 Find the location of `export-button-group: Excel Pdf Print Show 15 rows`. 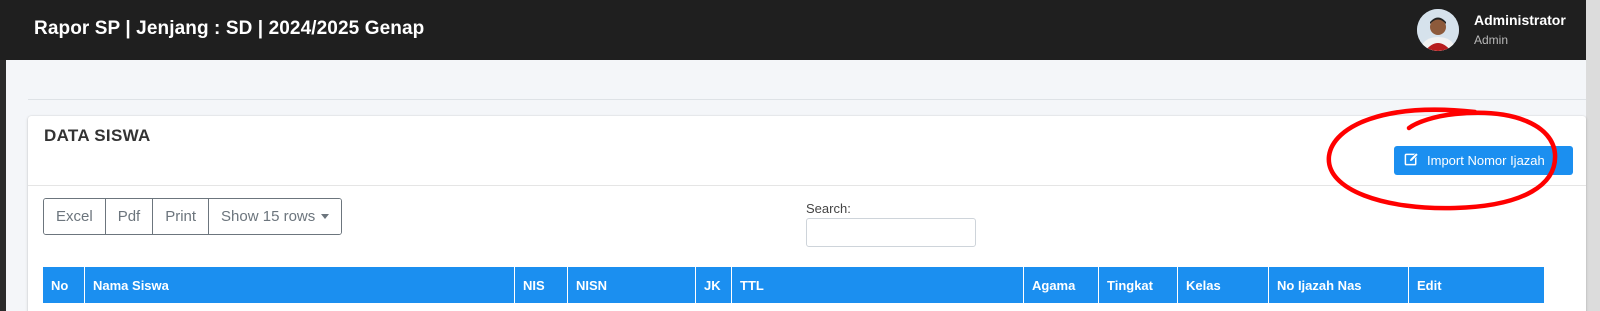

export-button-group: Excel Pdf Print Show 15 rows is located at coordinates (193, 216).